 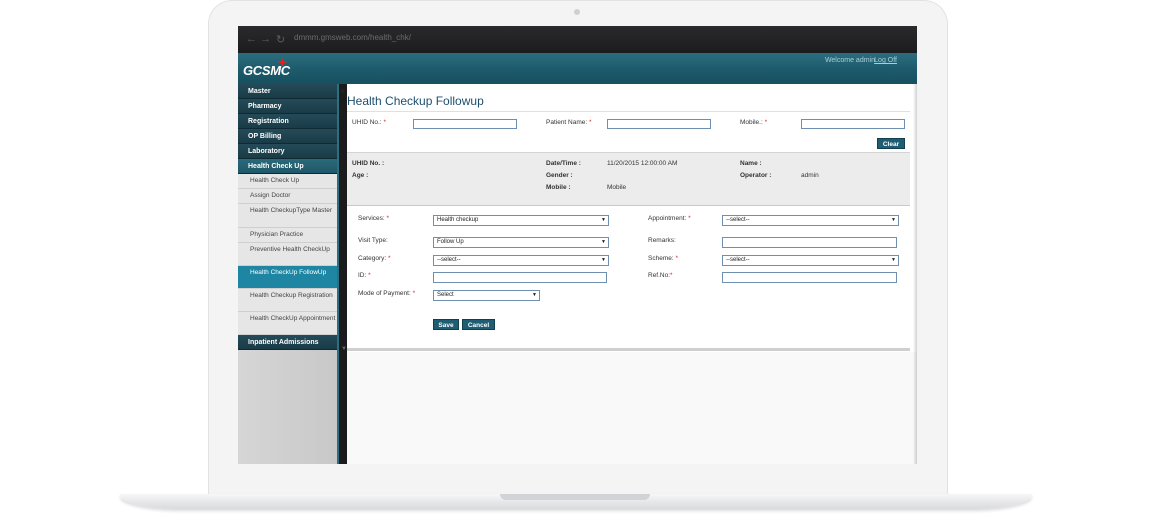 What do you see at coordinates (287, 277) in the screenshot?
I see `subitem-checkup-followup: Health CheckUp FollowUp` at bounding box center [287, 277].